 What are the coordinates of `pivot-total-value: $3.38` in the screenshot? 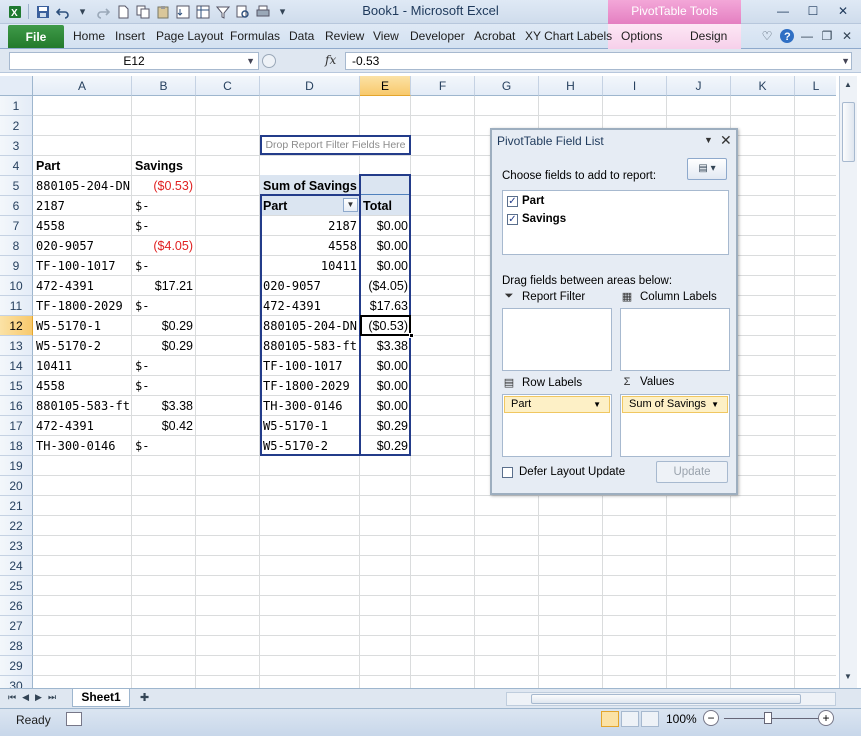 It's located at (385, 346).